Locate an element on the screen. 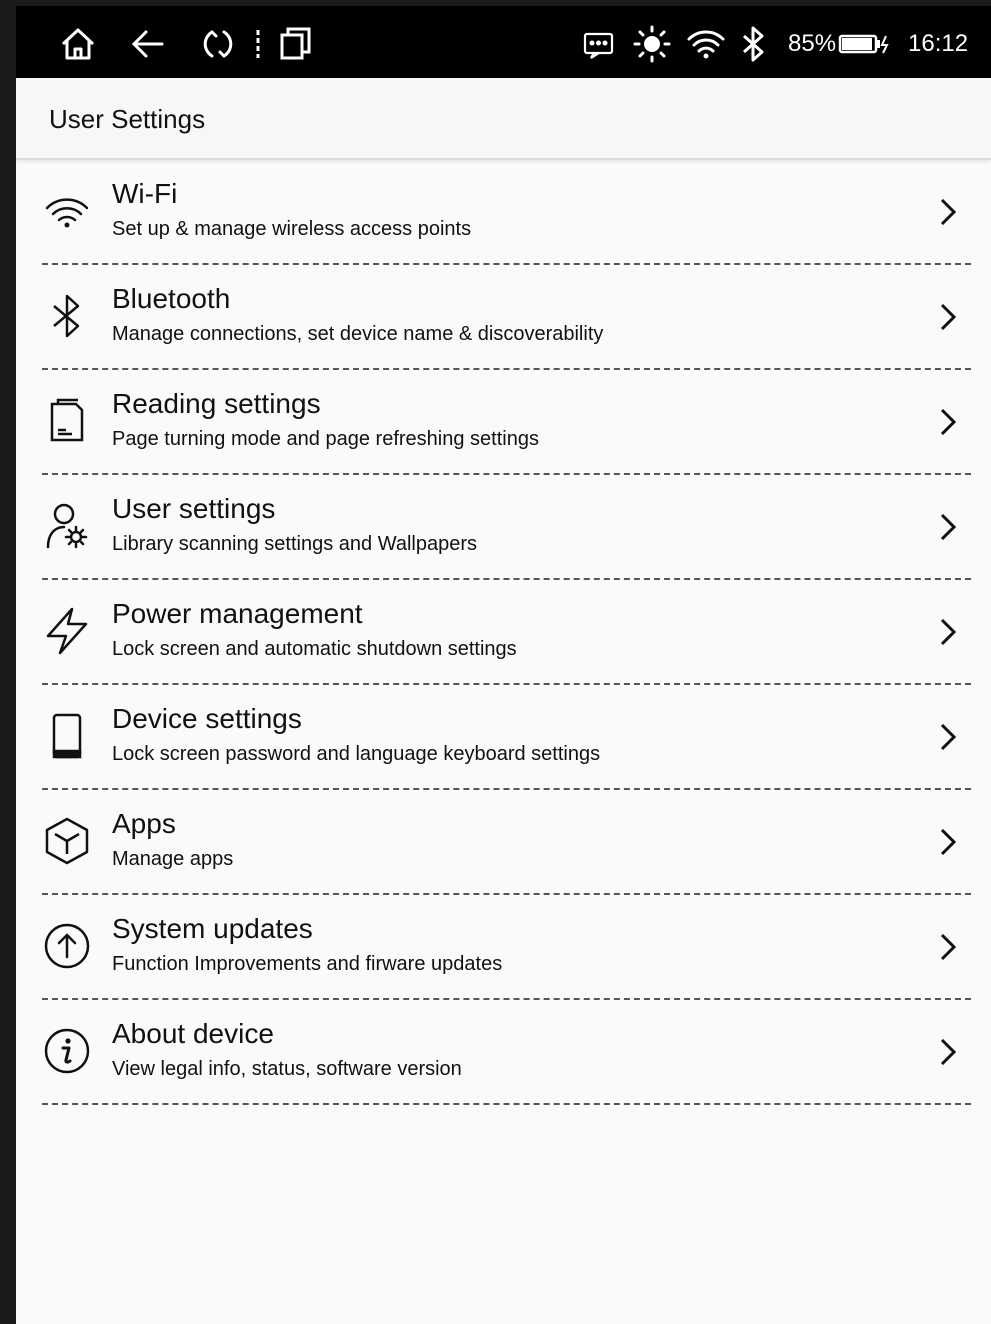 The height and width of the screenshot is (1324, 991). battery-charging-icon is located at coordinates (864, 44).